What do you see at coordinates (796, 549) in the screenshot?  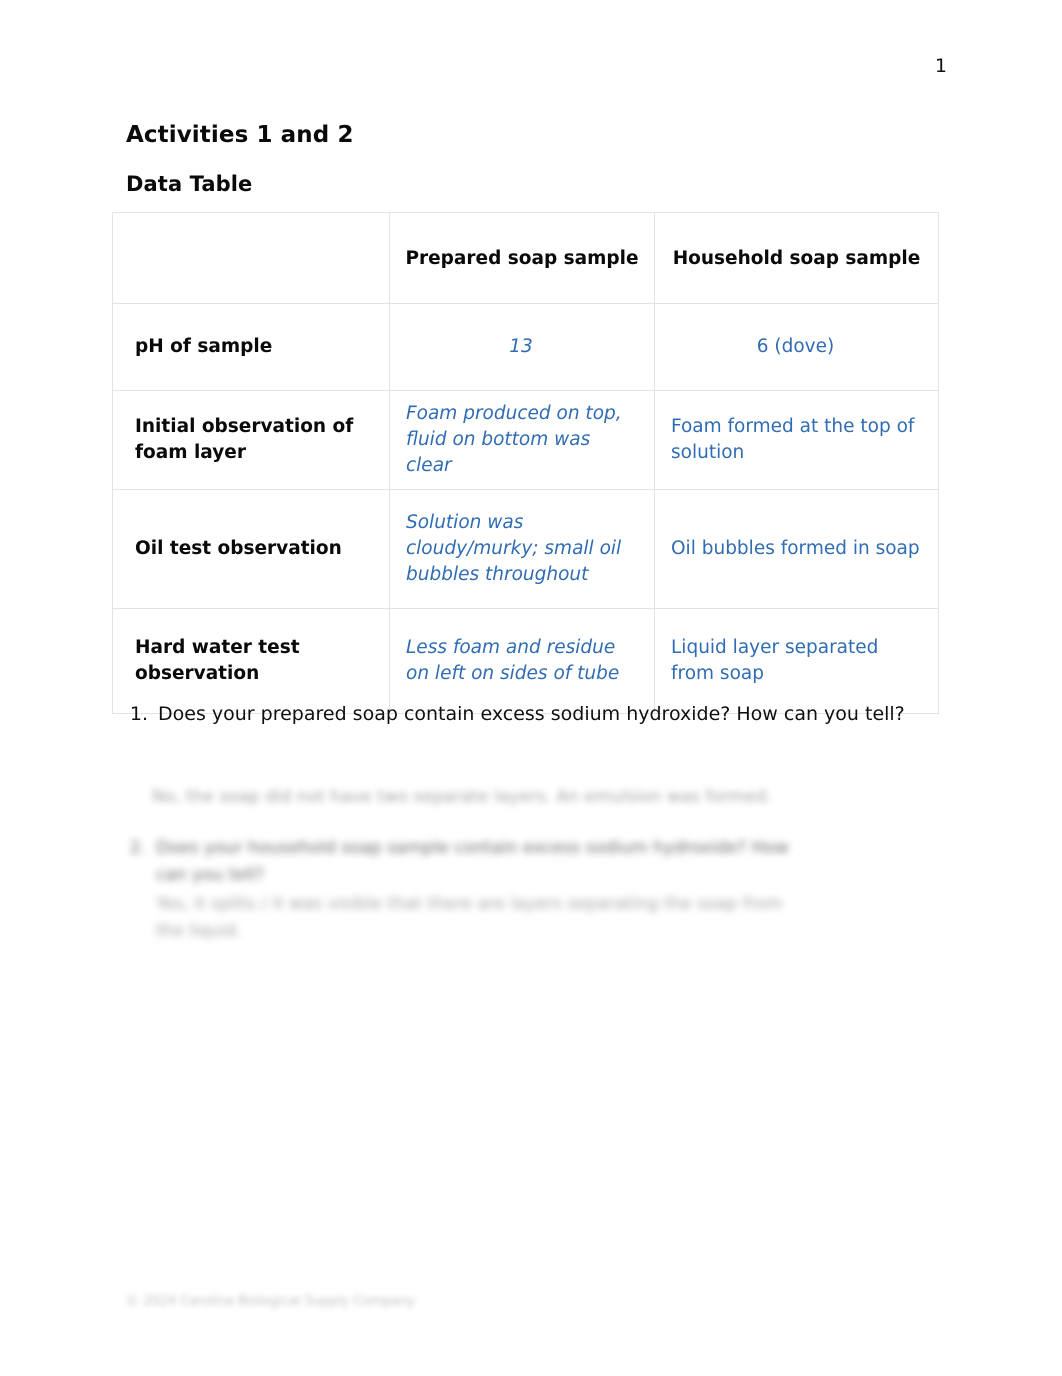 I see `cell-household-oil-test: Oil bubbles formed in soap` at bounding box center [796, 549].